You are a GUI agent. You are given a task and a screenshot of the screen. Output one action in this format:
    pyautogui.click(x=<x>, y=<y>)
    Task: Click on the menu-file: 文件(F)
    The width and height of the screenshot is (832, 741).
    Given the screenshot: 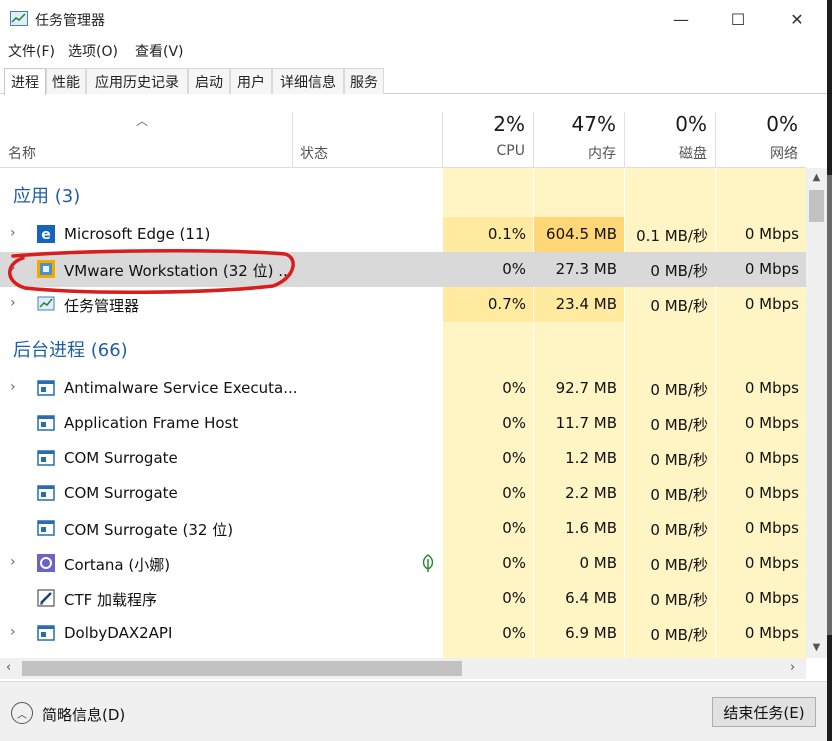 What is the action you would take?
    pyautogui.click(x=31, y=51)
    